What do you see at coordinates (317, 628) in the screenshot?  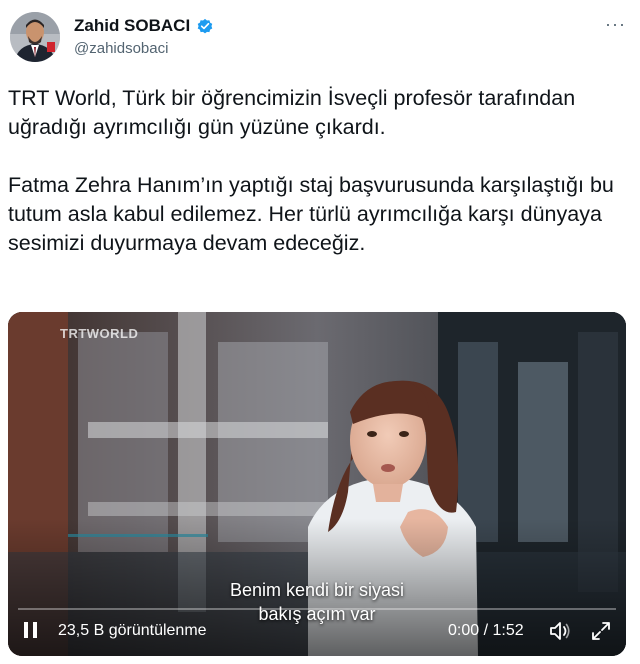 I see `video-controls: 23,5 B görüntülenme 0:00 / 1:52` at bounding box center [317, 628].